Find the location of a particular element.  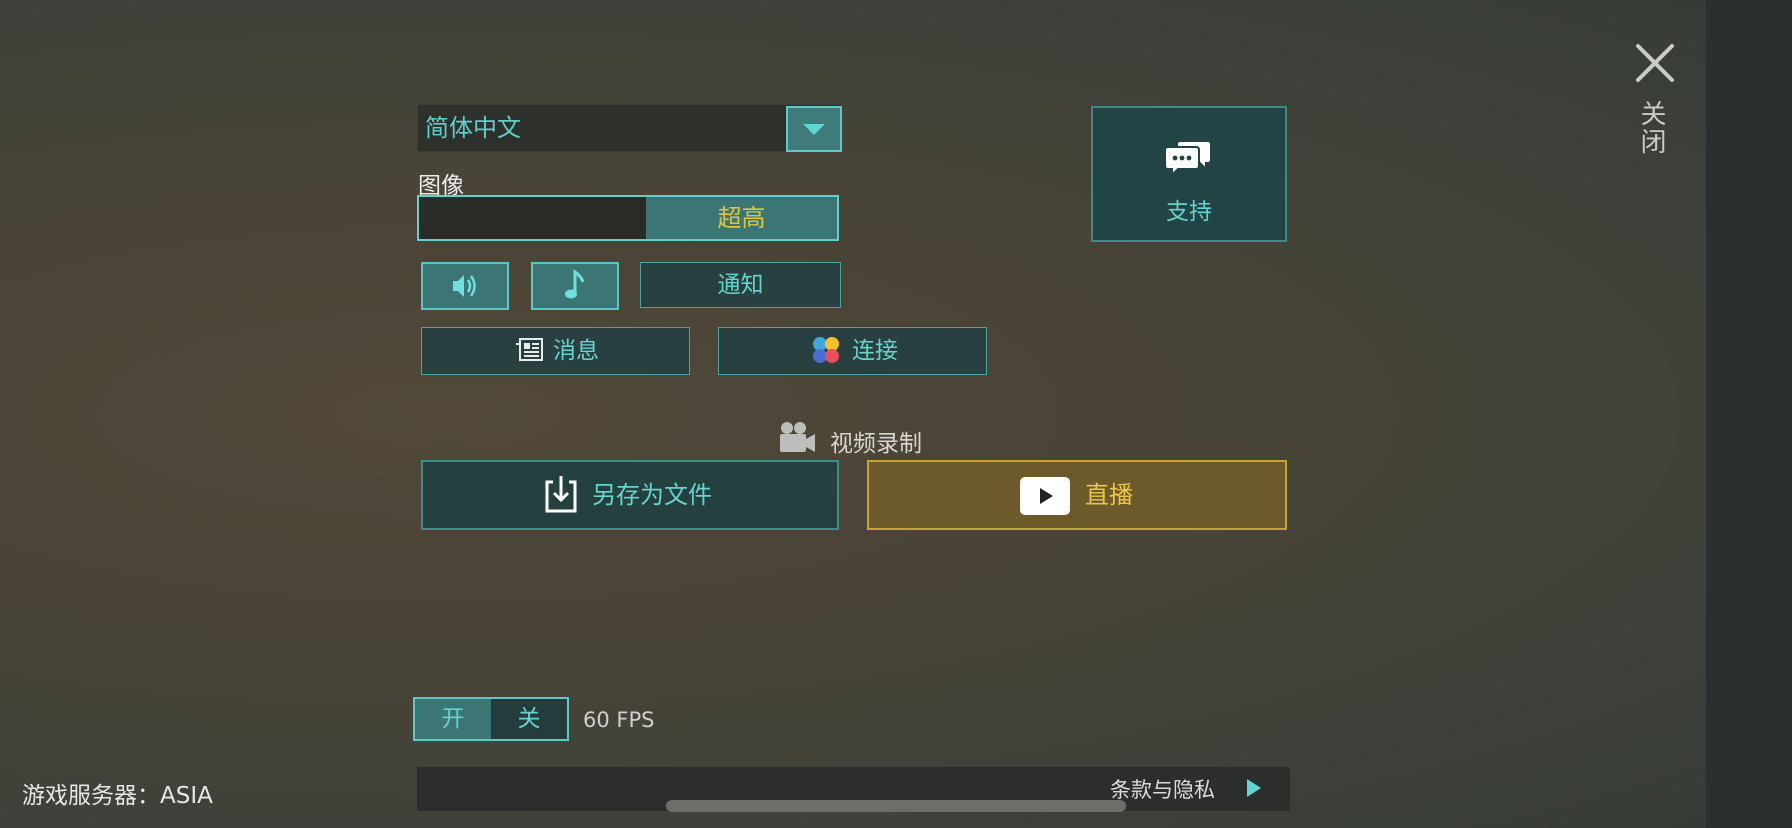

fps-toggle-on: 开 is located at coordinates (453, 719).